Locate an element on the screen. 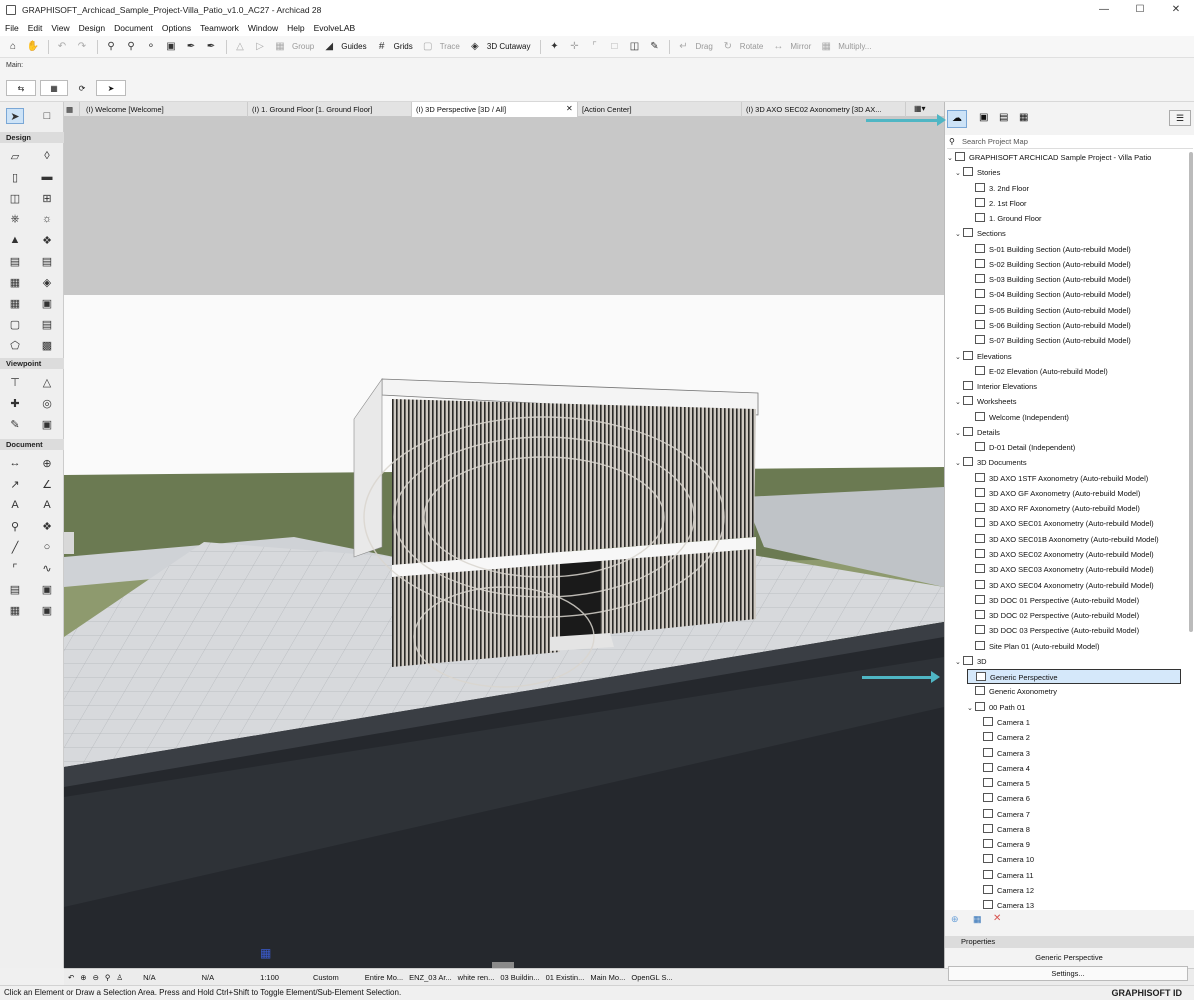 Image resolution: width=1194 pixels, height=1000 pixels. menu-document: Document is located at coordinates (133, 28).